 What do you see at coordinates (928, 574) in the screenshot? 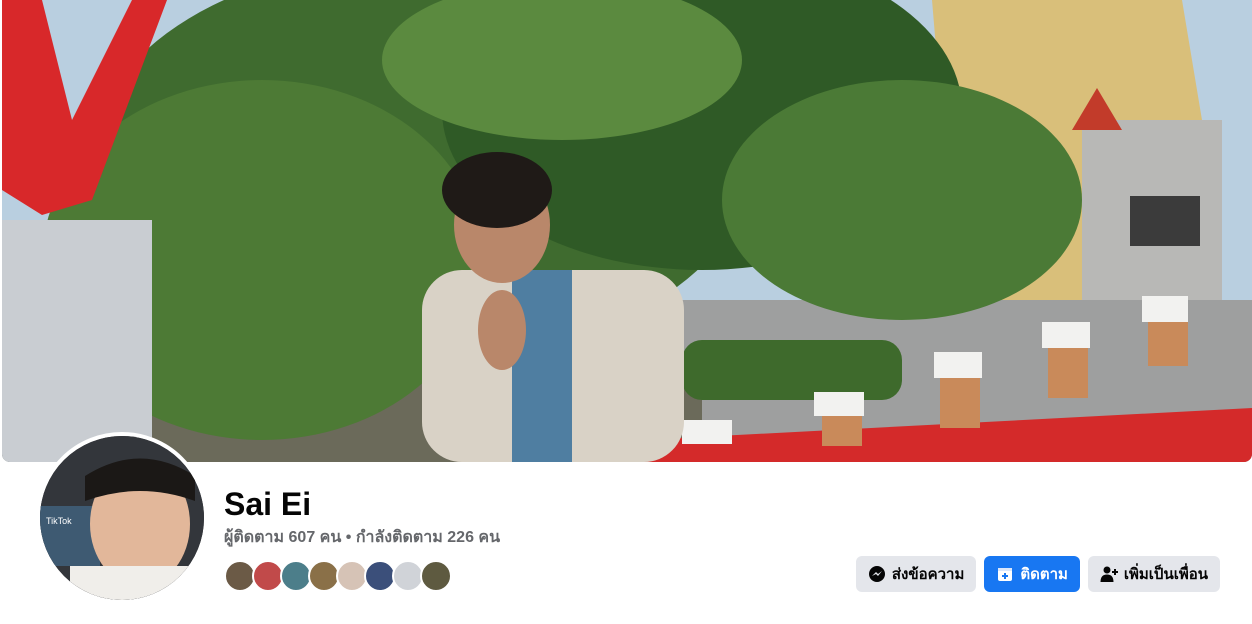
I see `message-button-label: ส่งข้อความ` at bounding box center [928, 574].